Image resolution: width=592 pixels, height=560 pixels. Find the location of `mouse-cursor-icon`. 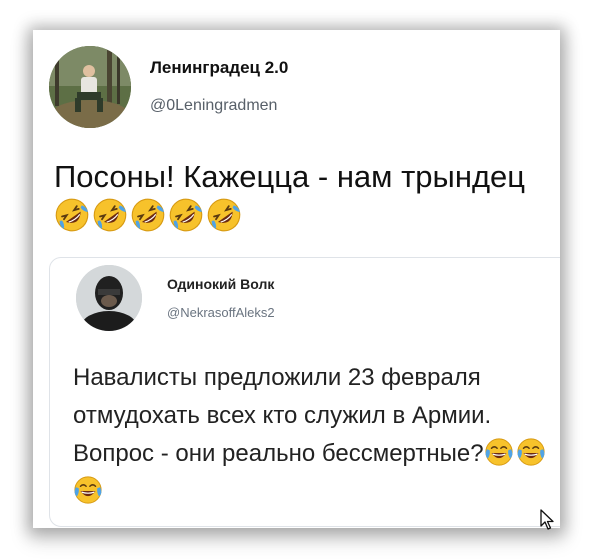

mouse-cursor-icon is located at coordinates (547, 522).